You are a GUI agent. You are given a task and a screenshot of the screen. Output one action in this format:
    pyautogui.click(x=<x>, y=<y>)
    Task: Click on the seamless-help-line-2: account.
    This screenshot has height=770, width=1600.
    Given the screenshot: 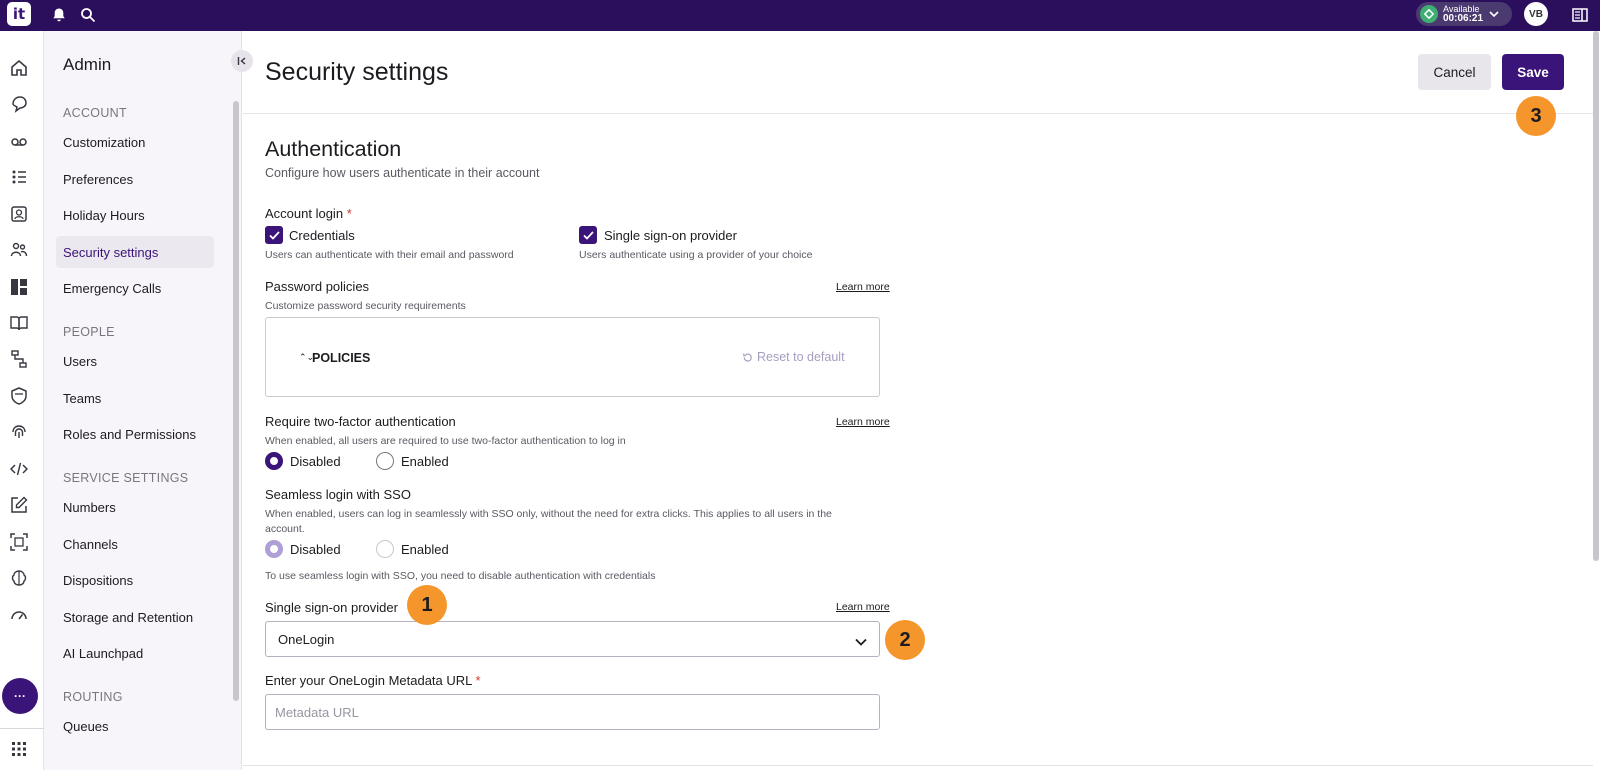 What is the action you would take?
    pyautogui.click(x=285, y=529)
    